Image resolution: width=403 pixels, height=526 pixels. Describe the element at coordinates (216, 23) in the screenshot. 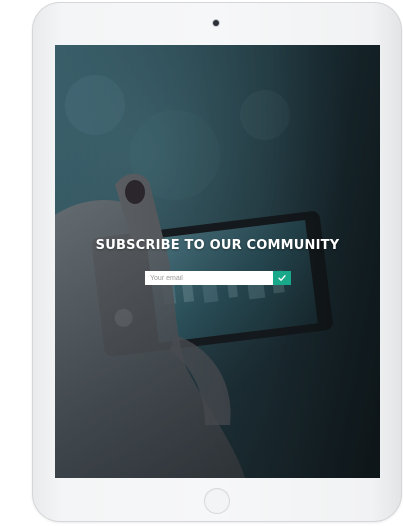

I see `front-camera-icon` at that location.